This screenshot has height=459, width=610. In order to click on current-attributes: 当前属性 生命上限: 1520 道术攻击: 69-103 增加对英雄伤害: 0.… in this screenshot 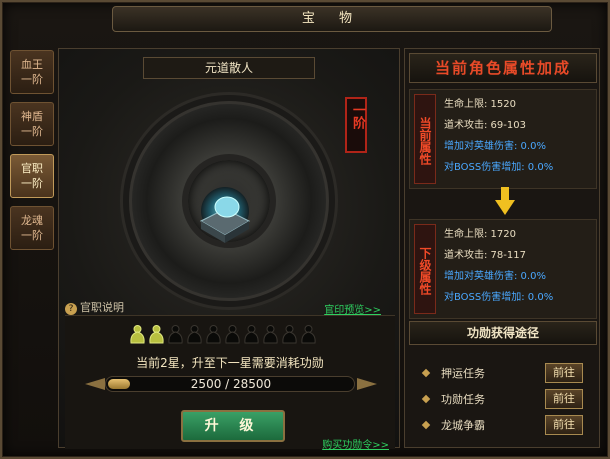, I will do `click(503, 139)`.